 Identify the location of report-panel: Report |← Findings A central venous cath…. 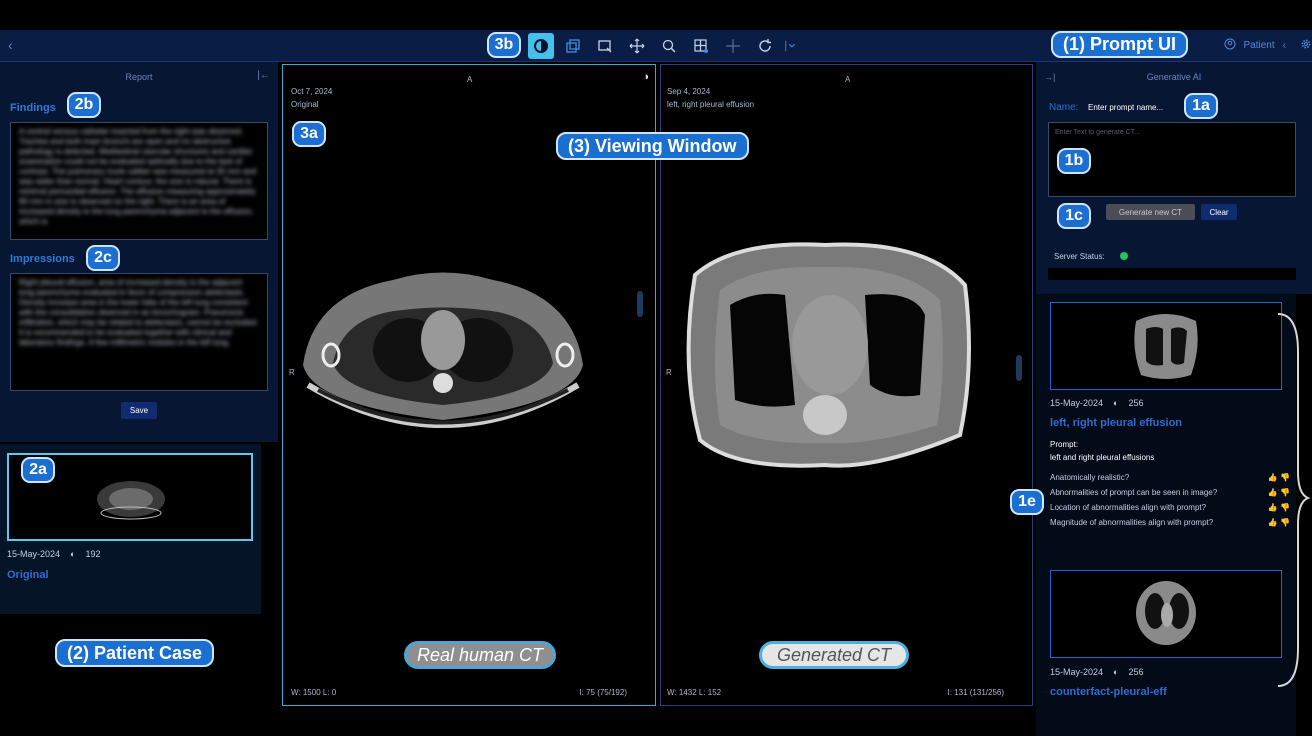
(139, 252).